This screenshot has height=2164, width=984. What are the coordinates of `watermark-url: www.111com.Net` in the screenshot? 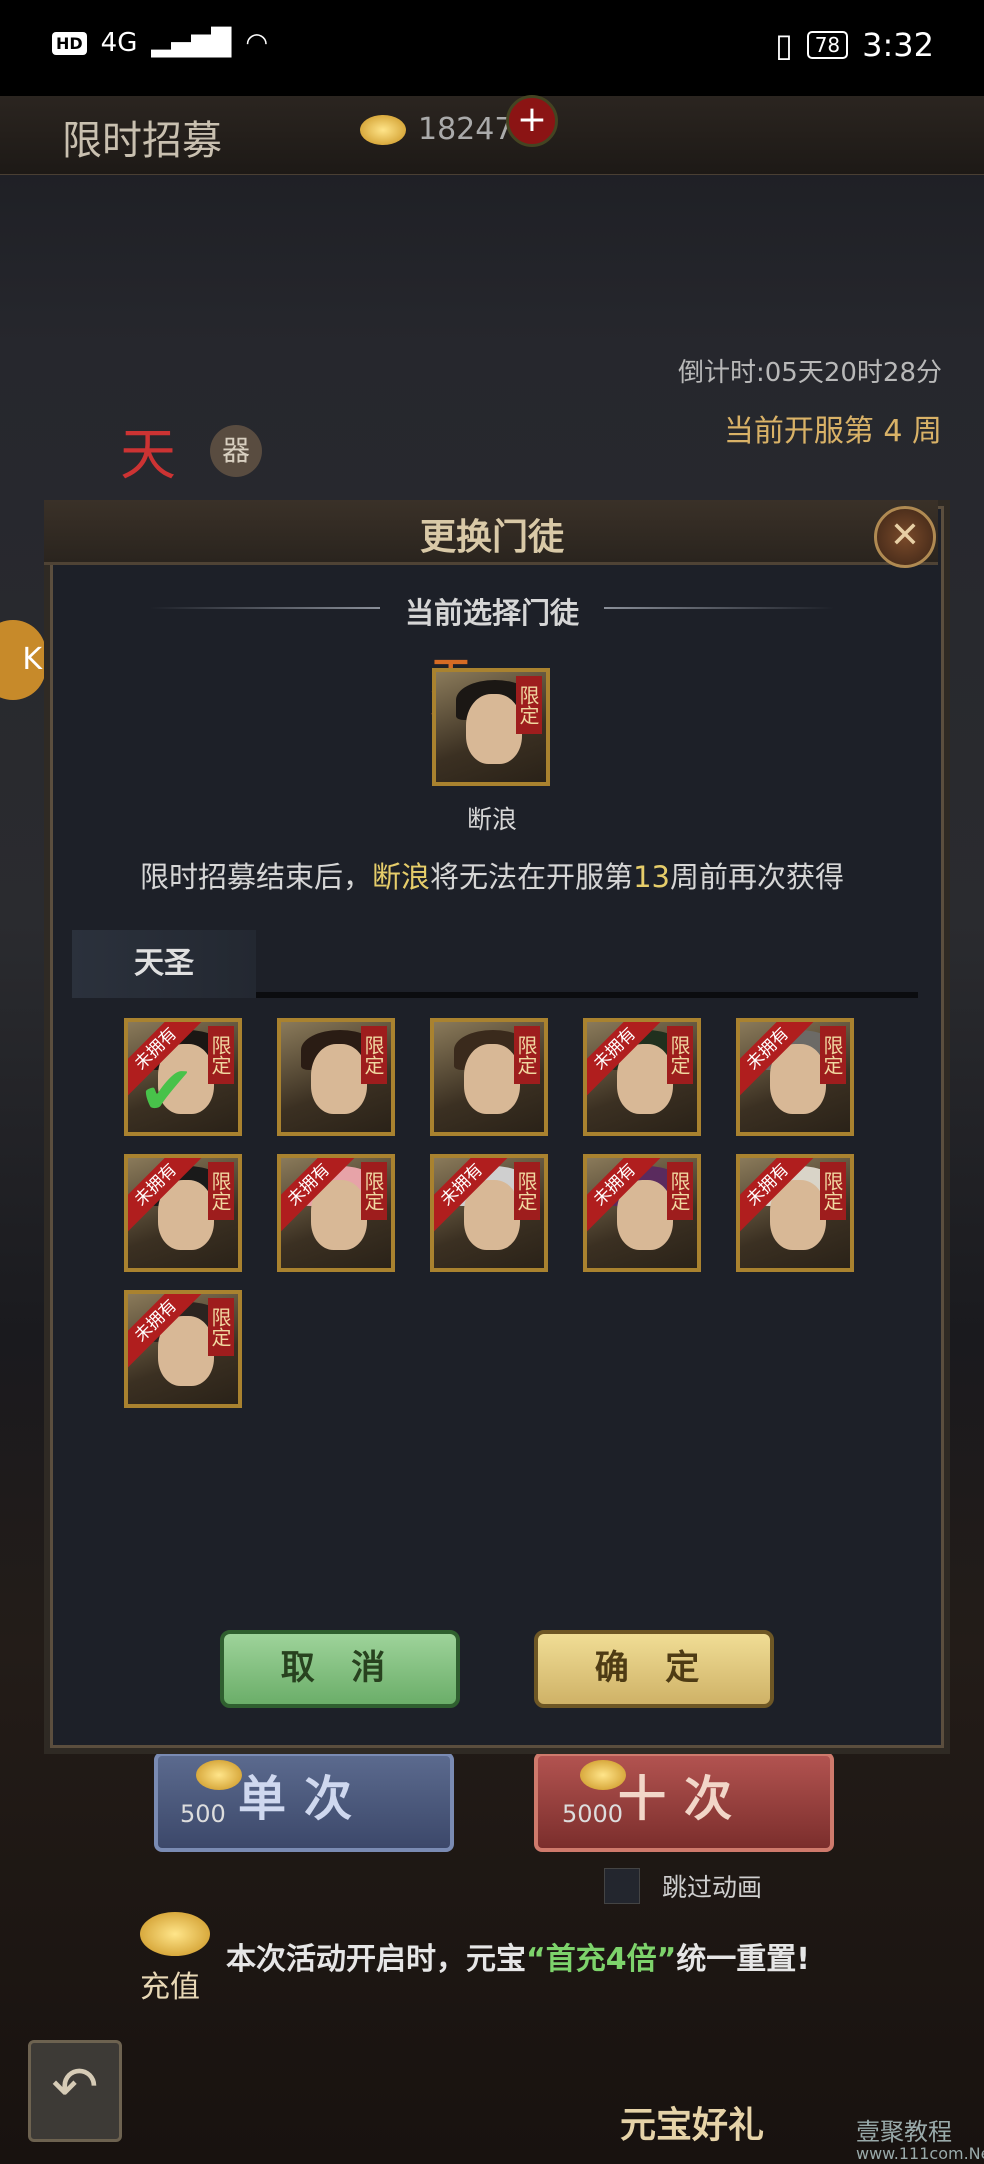 It's located at (920, 2153).